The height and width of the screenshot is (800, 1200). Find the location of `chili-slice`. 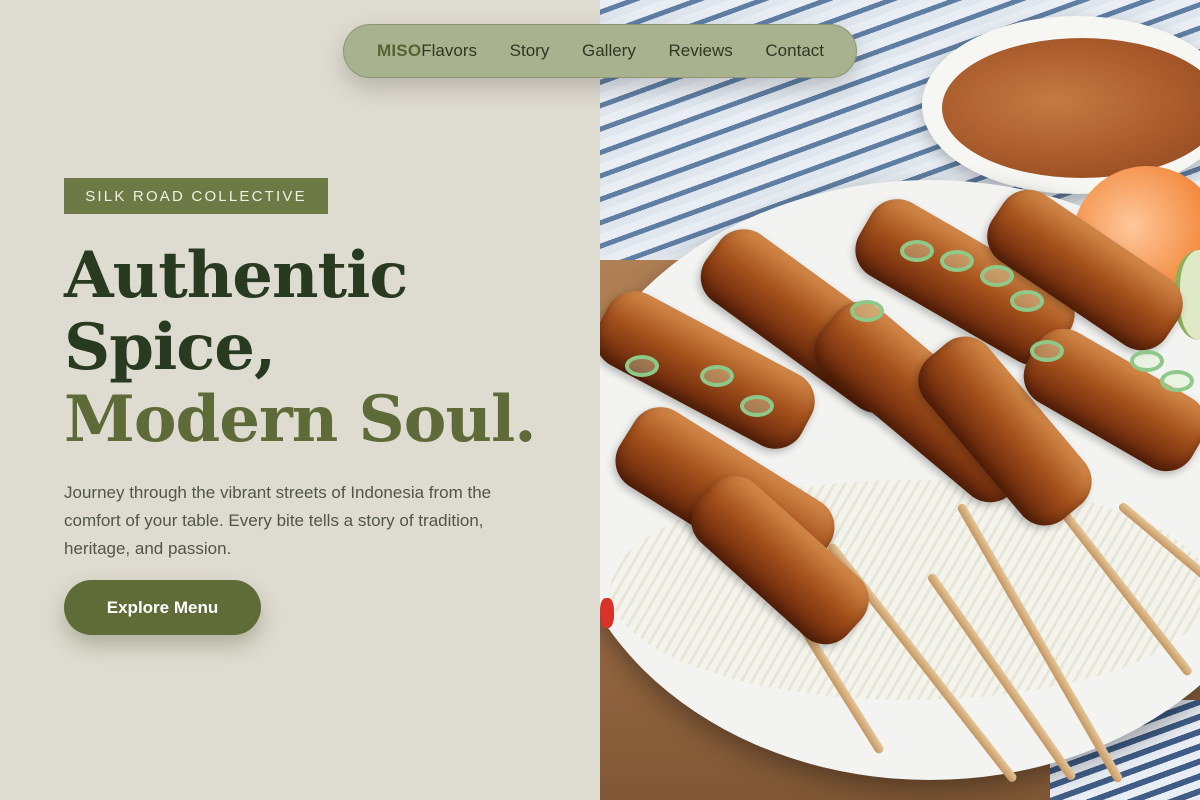

chili-slice is located at coordinates (607, 613).